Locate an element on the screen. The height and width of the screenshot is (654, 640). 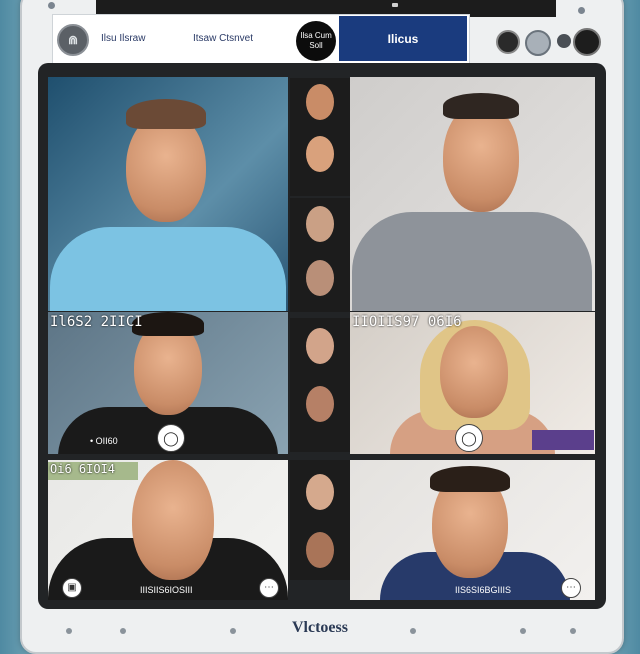
camera-icon is located at coordinates (508, 42).